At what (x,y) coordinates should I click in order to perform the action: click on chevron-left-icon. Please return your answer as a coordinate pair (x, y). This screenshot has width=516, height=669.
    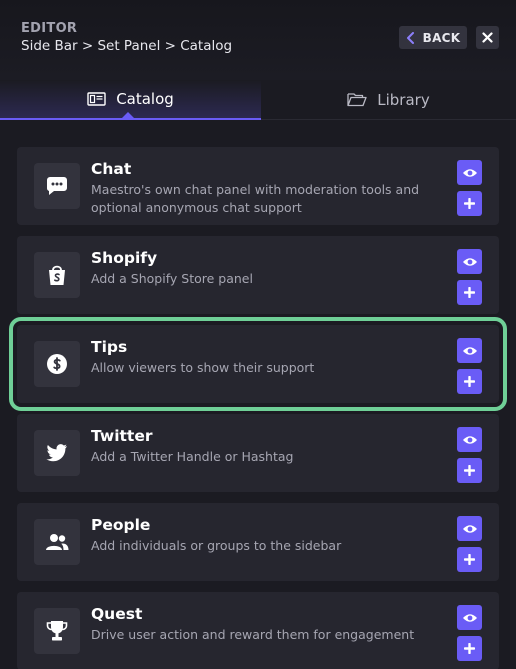
    Looking at the image, I should click on (411, 37).